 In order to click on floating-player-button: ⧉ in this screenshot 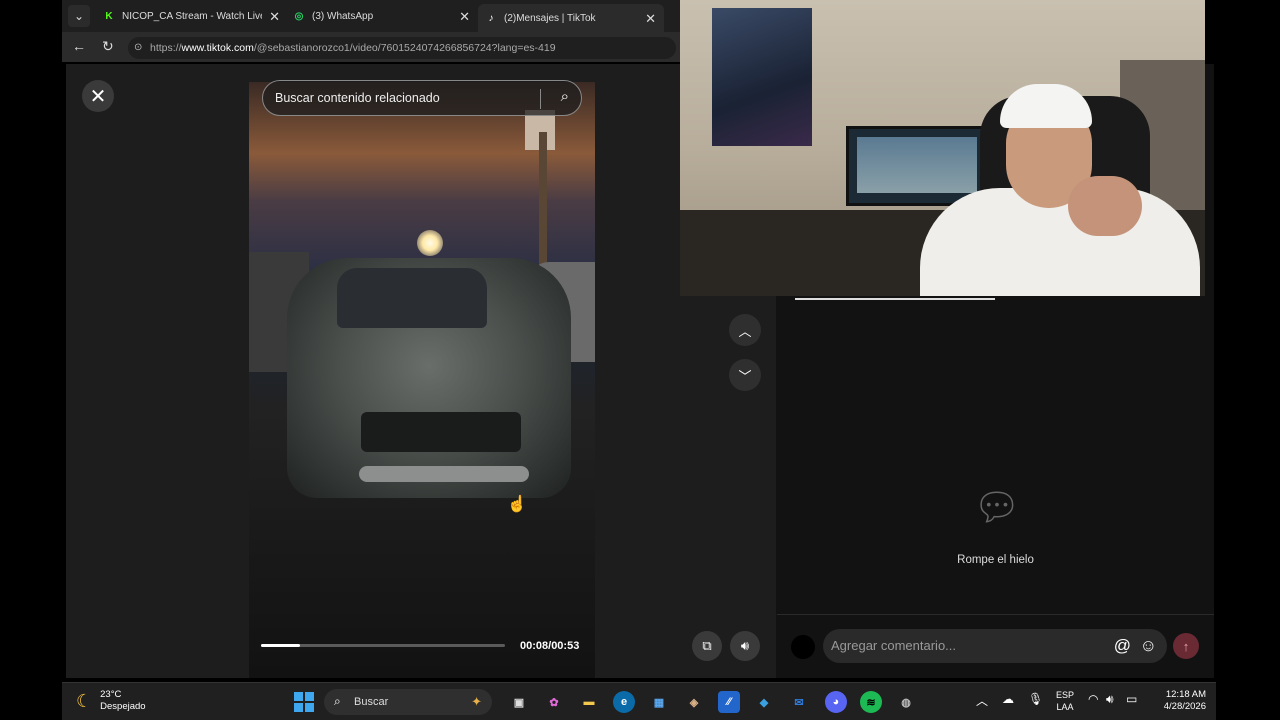, I will do `click(707, 646)`.